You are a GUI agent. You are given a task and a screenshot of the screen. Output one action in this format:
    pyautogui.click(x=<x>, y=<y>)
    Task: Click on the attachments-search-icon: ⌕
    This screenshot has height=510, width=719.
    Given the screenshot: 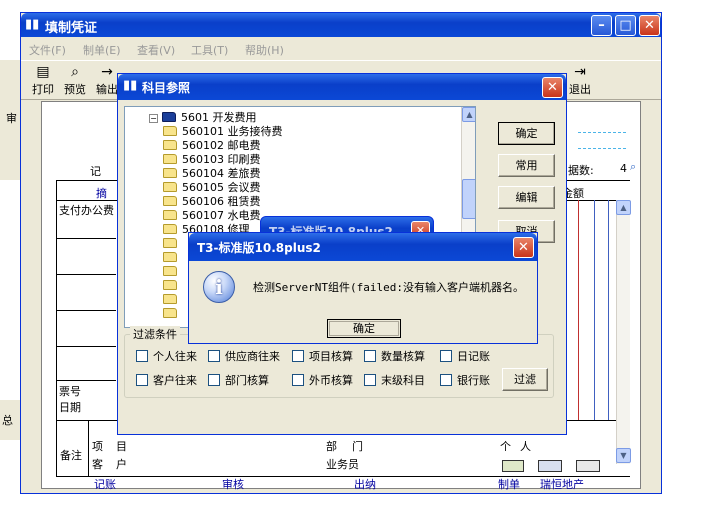 What is the action you would take?
    pyautogui.click(x=633, y=167)
    